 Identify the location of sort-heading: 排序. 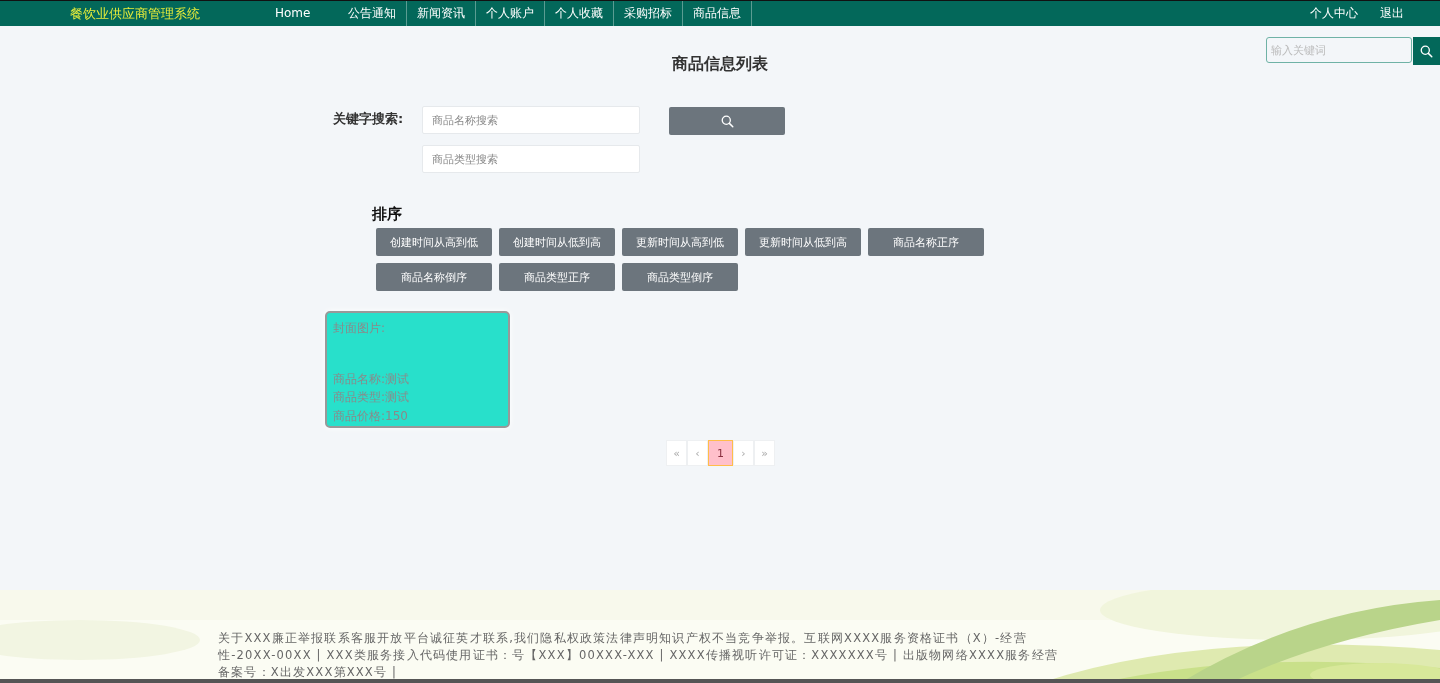
(387, 214).